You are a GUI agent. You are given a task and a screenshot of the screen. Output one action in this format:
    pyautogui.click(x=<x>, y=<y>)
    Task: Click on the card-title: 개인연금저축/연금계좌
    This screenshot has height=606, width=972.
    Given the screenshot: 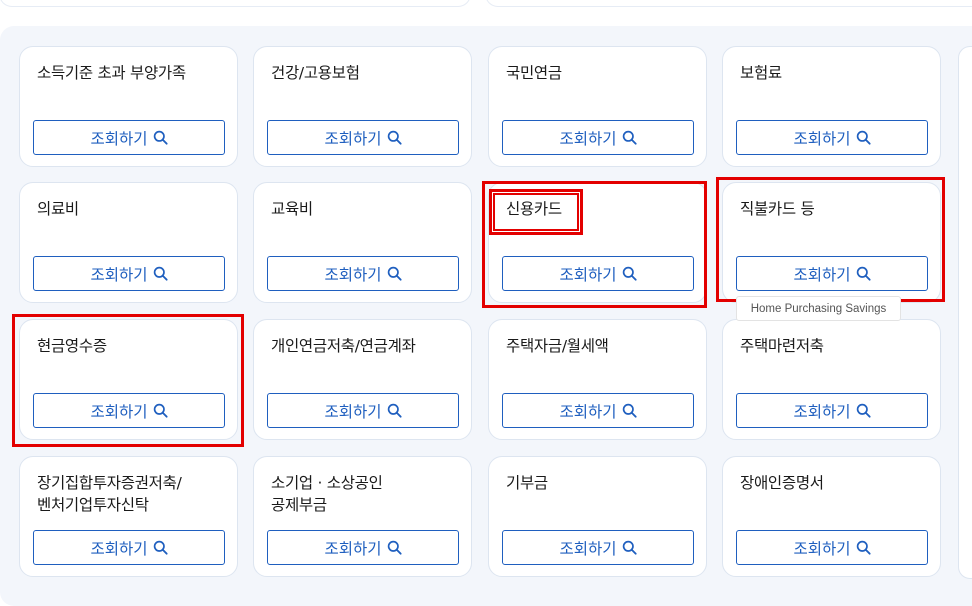 What is the action you would take?
    pyautogui.click(x=343, y=346)
    